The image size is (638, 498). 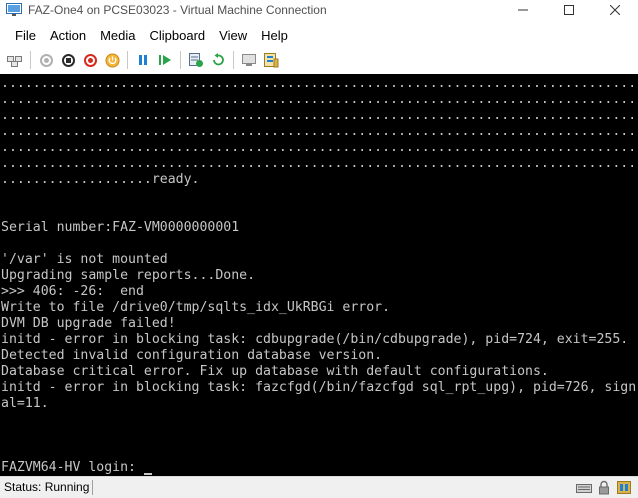 I want to click on close-icon, so click(x=615, y=10).